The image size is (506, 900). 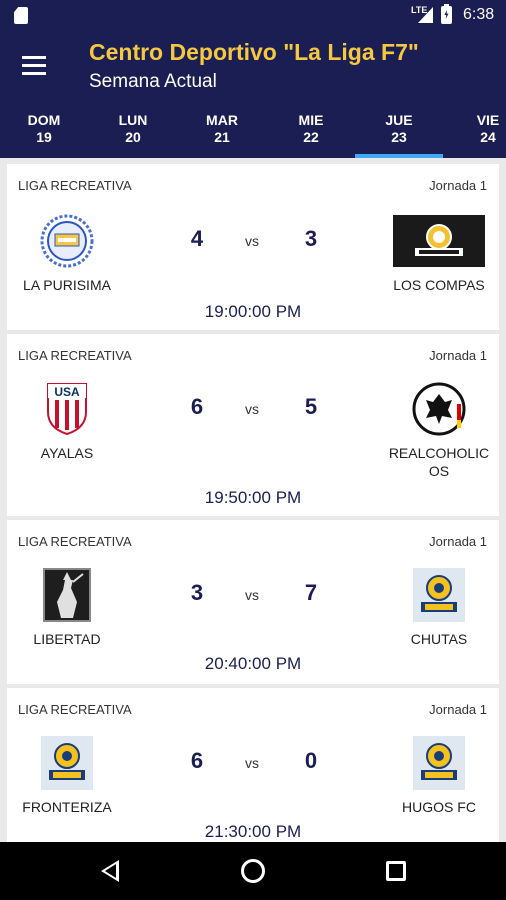 What do you see at coordinates (311, 406) in the screenshot?
I see `away-score: 5` at bounding box center [311, 406].